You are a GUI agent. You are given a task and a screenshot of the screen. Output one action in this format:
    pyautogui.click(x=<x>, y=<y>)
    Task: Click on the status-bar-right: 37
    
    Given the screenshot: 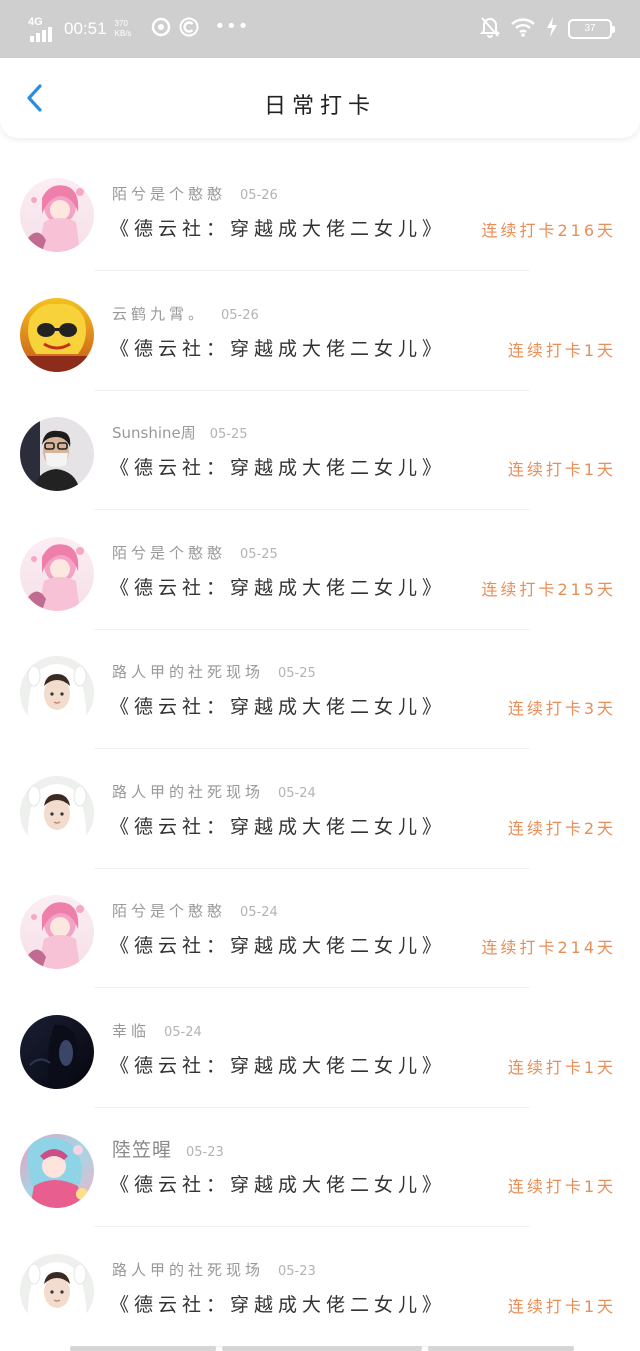 What is the action you would take?
    pyautogui.click(x=547, y=29)
    